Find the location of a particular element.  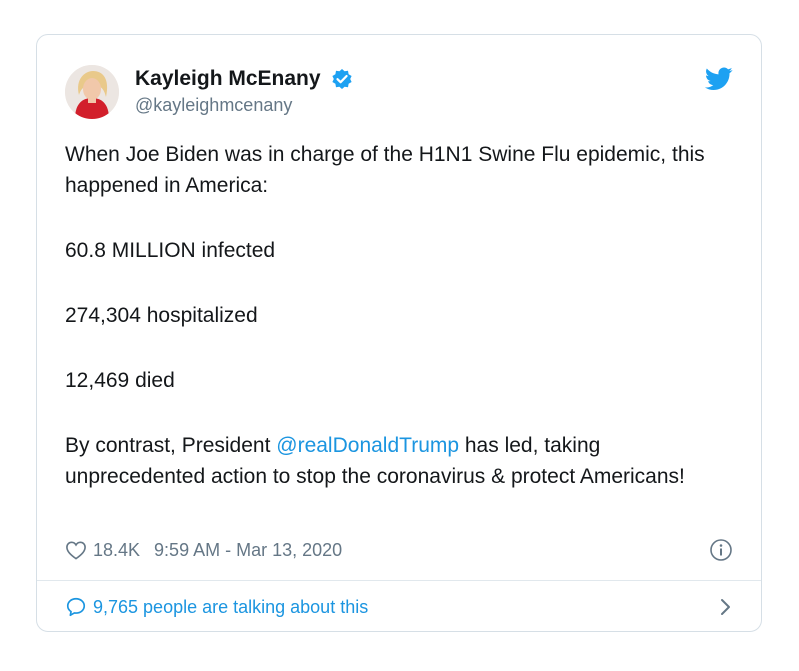

chevron-right-icon is located at coordinates (726, 607).